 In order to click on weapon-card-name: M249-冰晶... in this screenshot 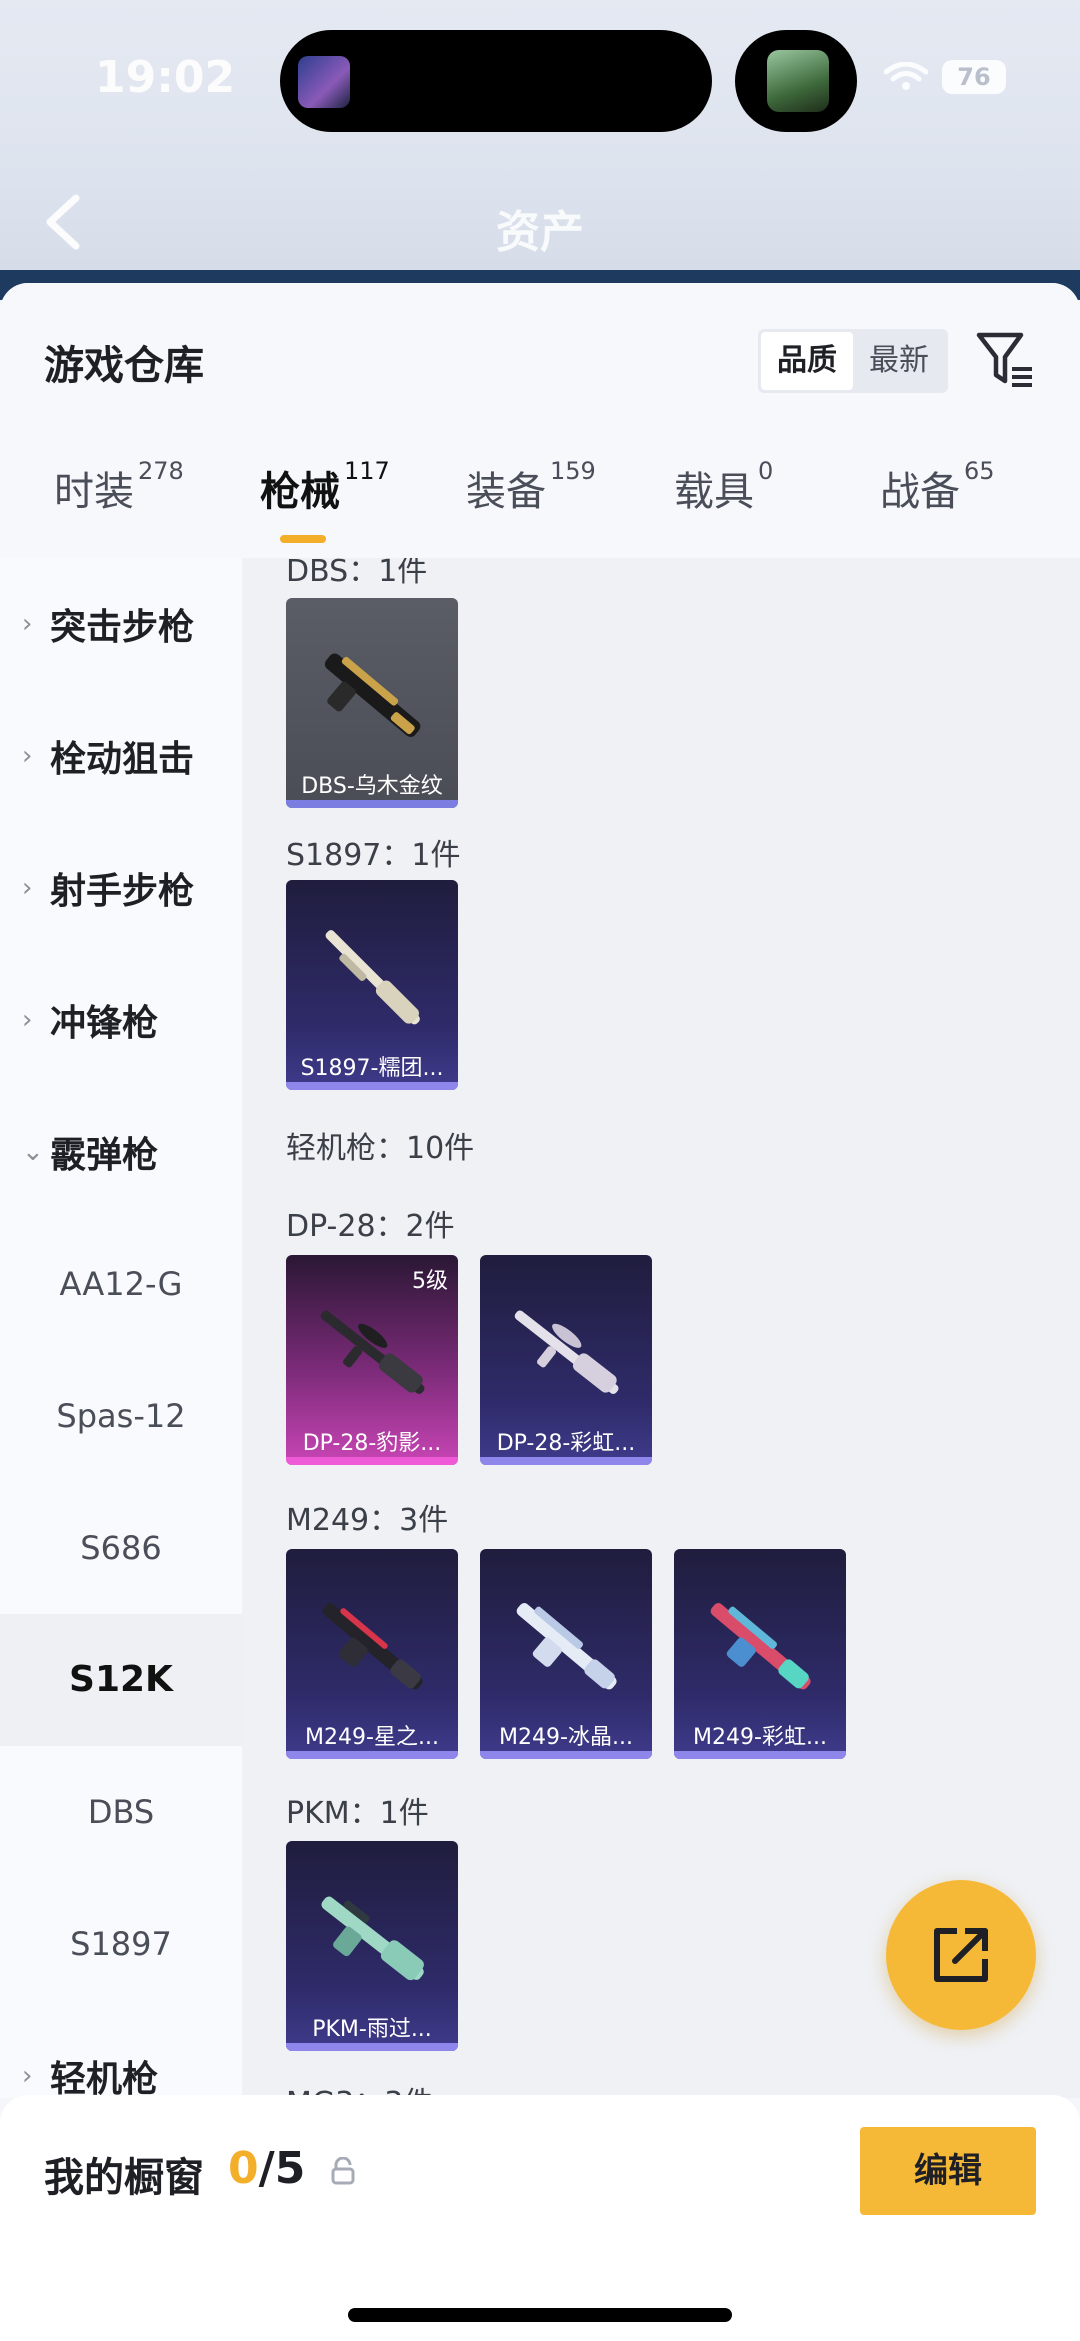, I will do `click(566, 1737)`.